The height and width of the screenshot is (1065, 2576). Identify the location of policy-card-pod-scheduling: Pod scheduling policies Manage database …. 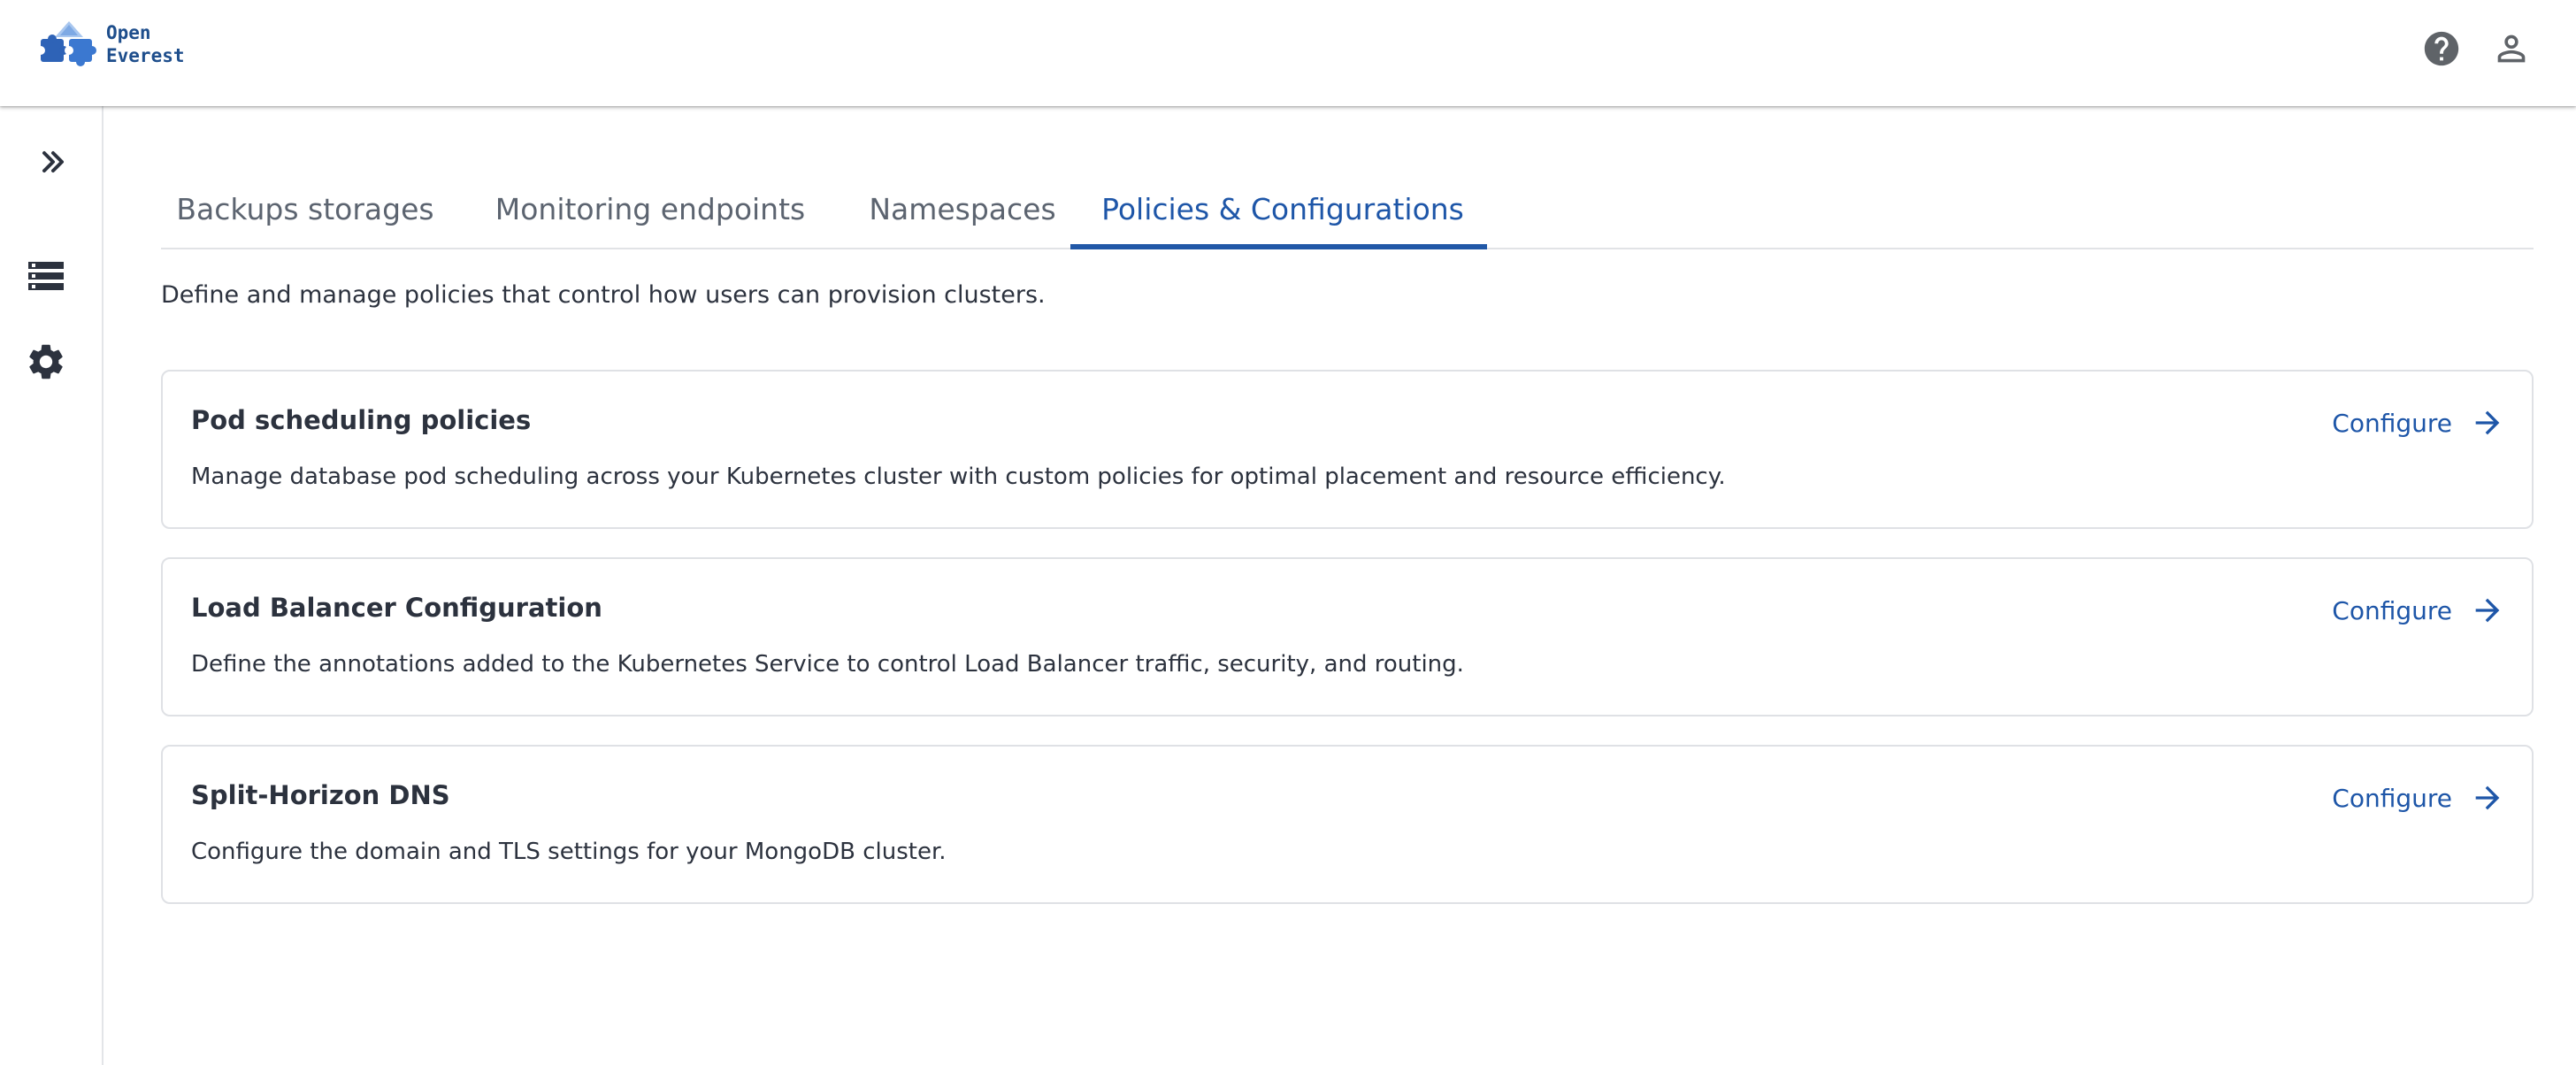
(1347, 449).